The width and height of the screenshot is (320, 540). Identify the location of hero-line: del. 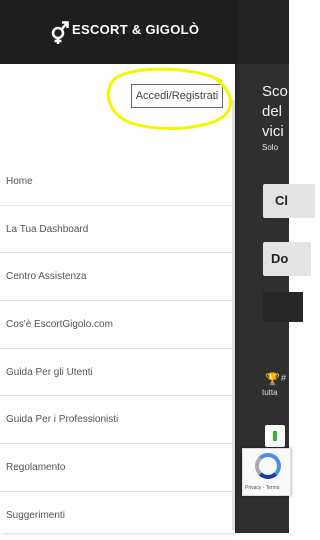
(272, 111).